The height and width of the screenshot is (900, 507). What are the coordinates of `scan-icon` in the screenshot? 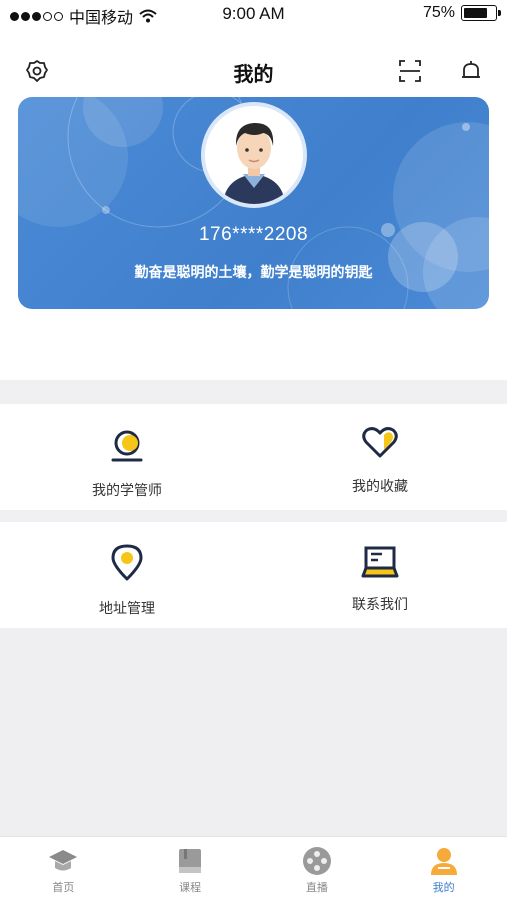 It's located at (410, 71).